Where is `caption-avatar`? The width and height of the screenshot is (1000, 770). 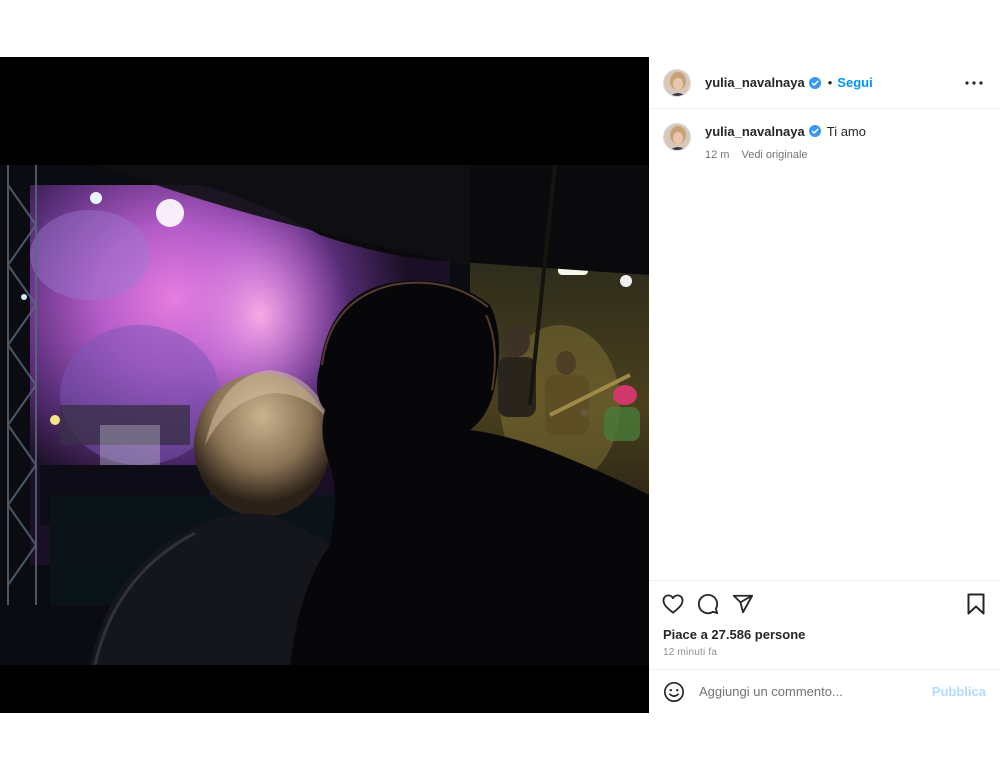 caption-avatar is located at coordinates (677, 137).